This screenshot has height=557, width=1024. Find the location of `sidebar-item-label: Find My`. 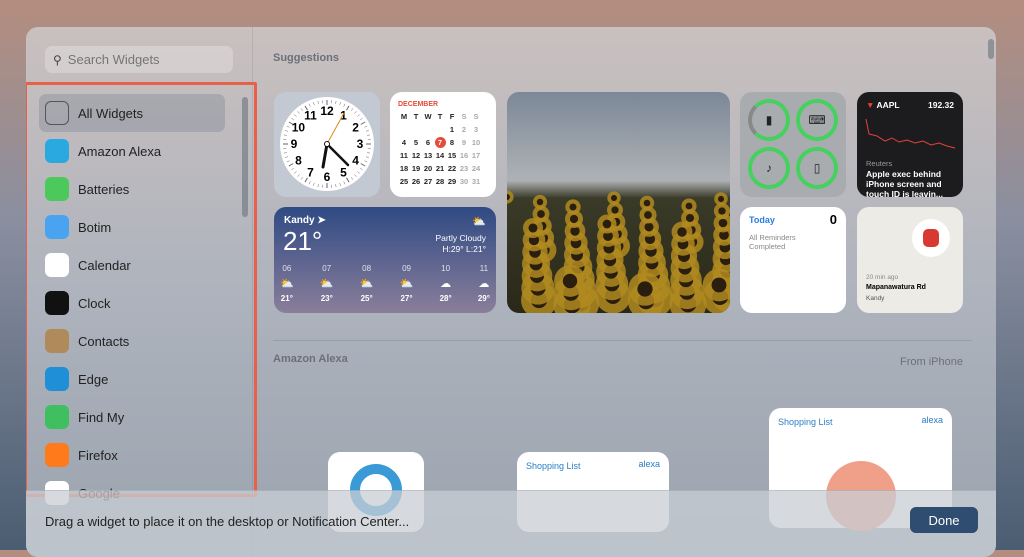

sidebar-item-label: Find My is located at coordinates (101, 417).